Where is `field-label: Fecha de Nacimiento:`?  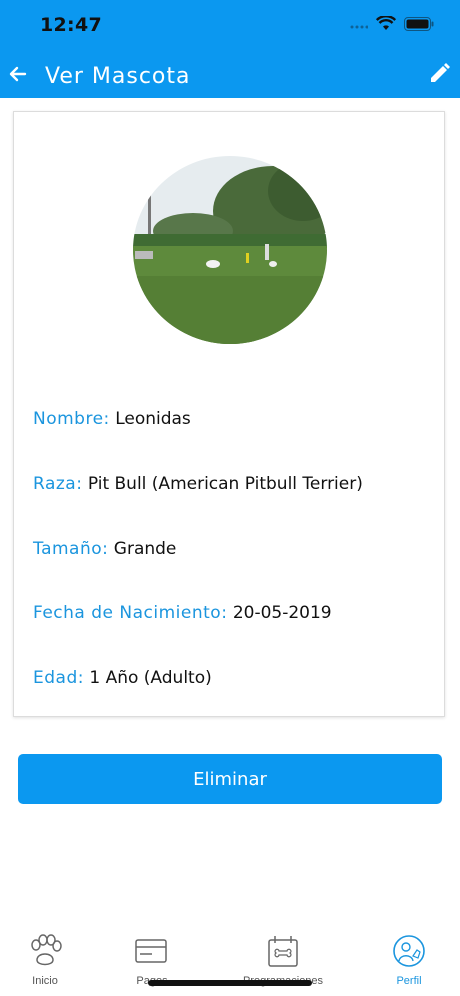 field-label: Fecha de Nacimiento: is located at coordinates (130, 613).